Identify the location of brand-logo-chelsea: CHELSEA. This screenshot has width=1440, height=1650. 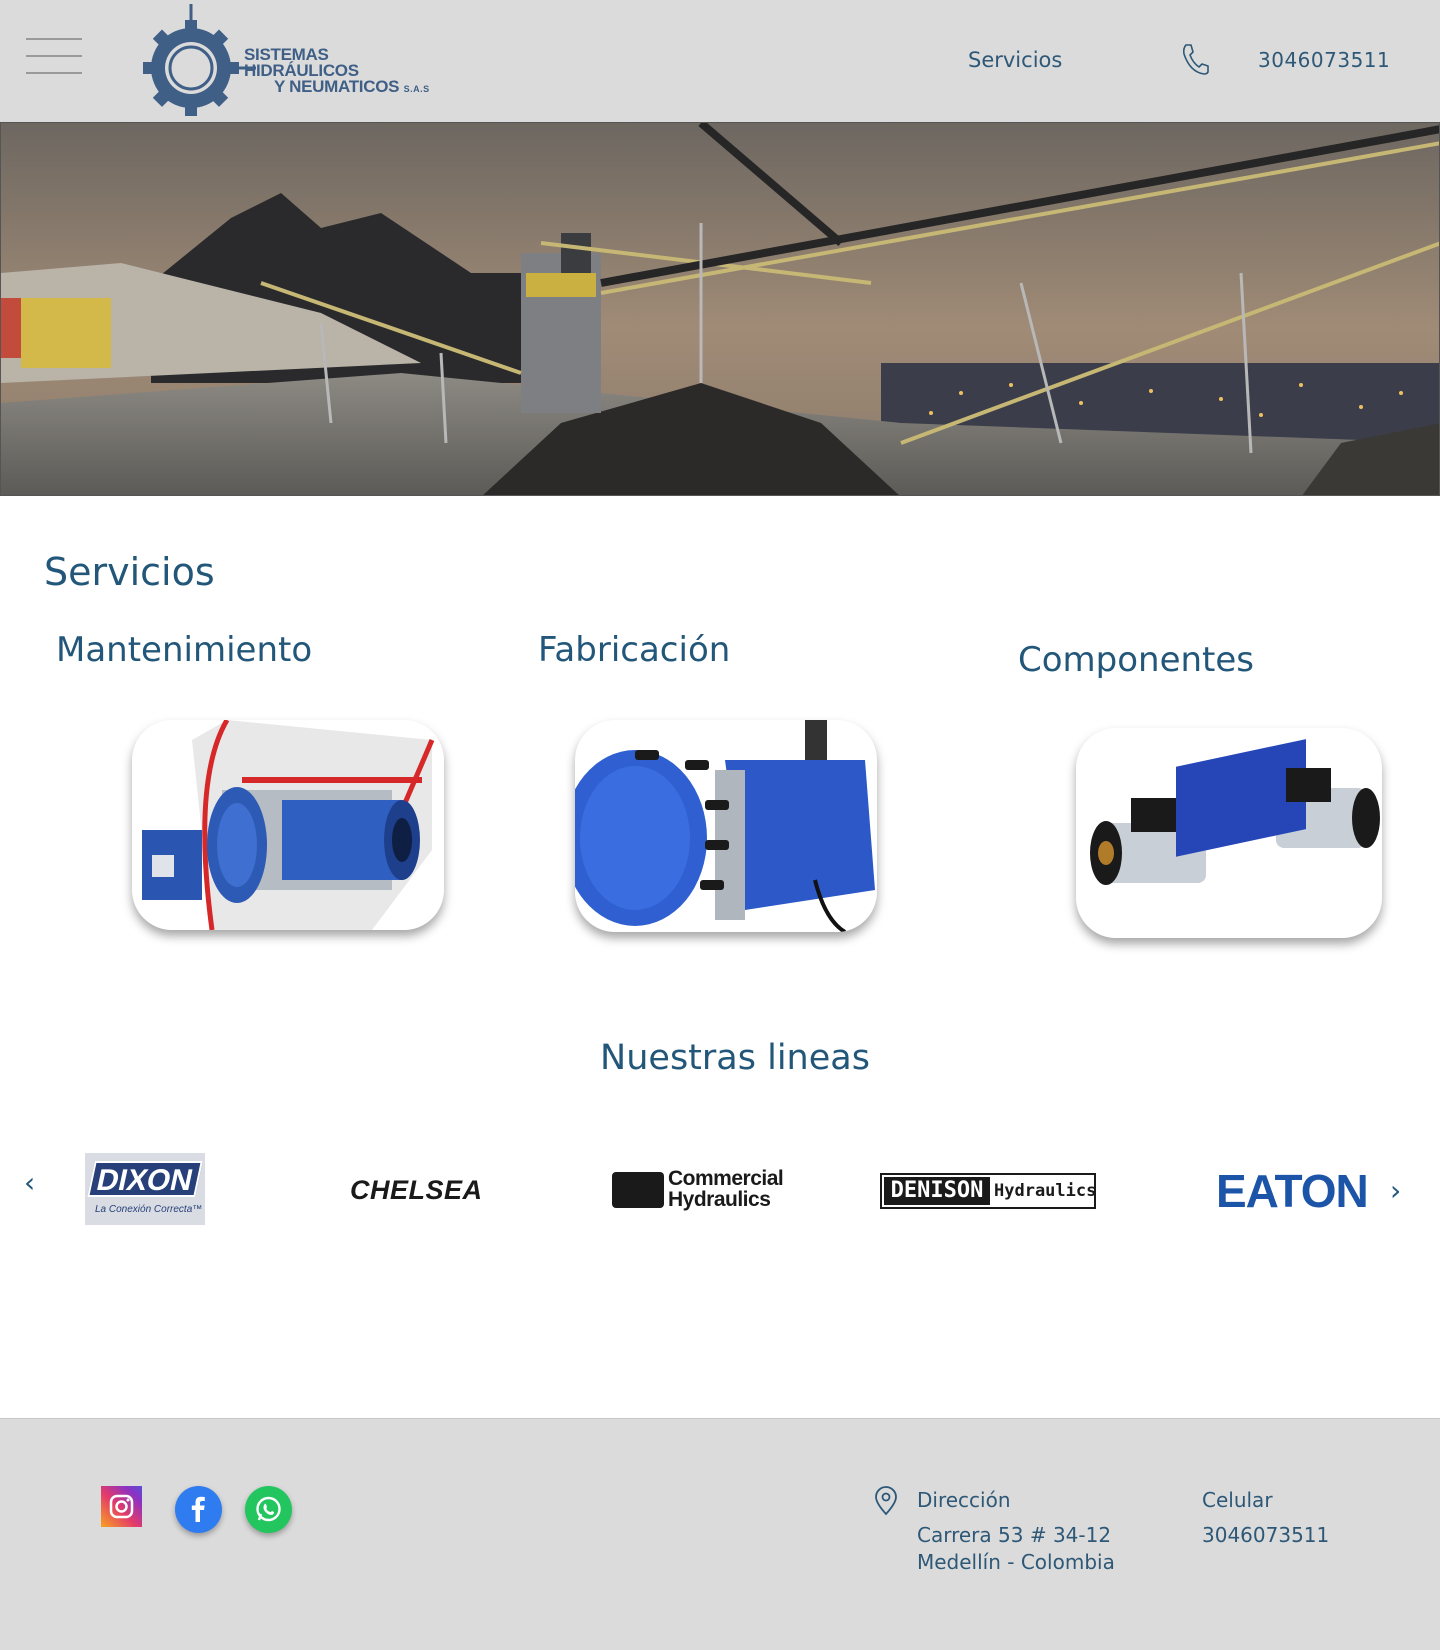
(416, 1190).